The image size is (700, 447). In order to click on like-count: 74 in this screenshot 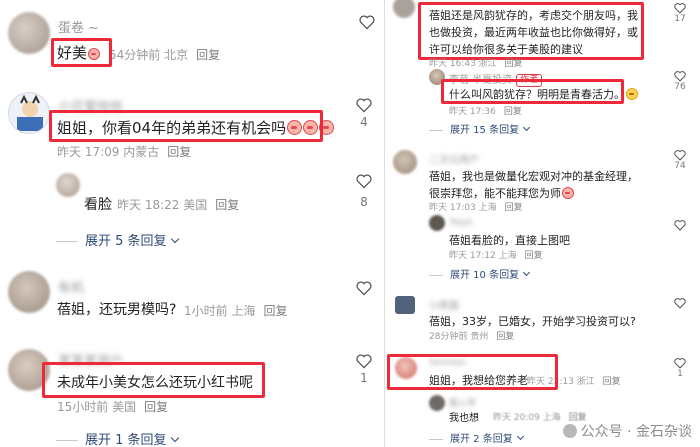, I will do `click(680, 166)`.